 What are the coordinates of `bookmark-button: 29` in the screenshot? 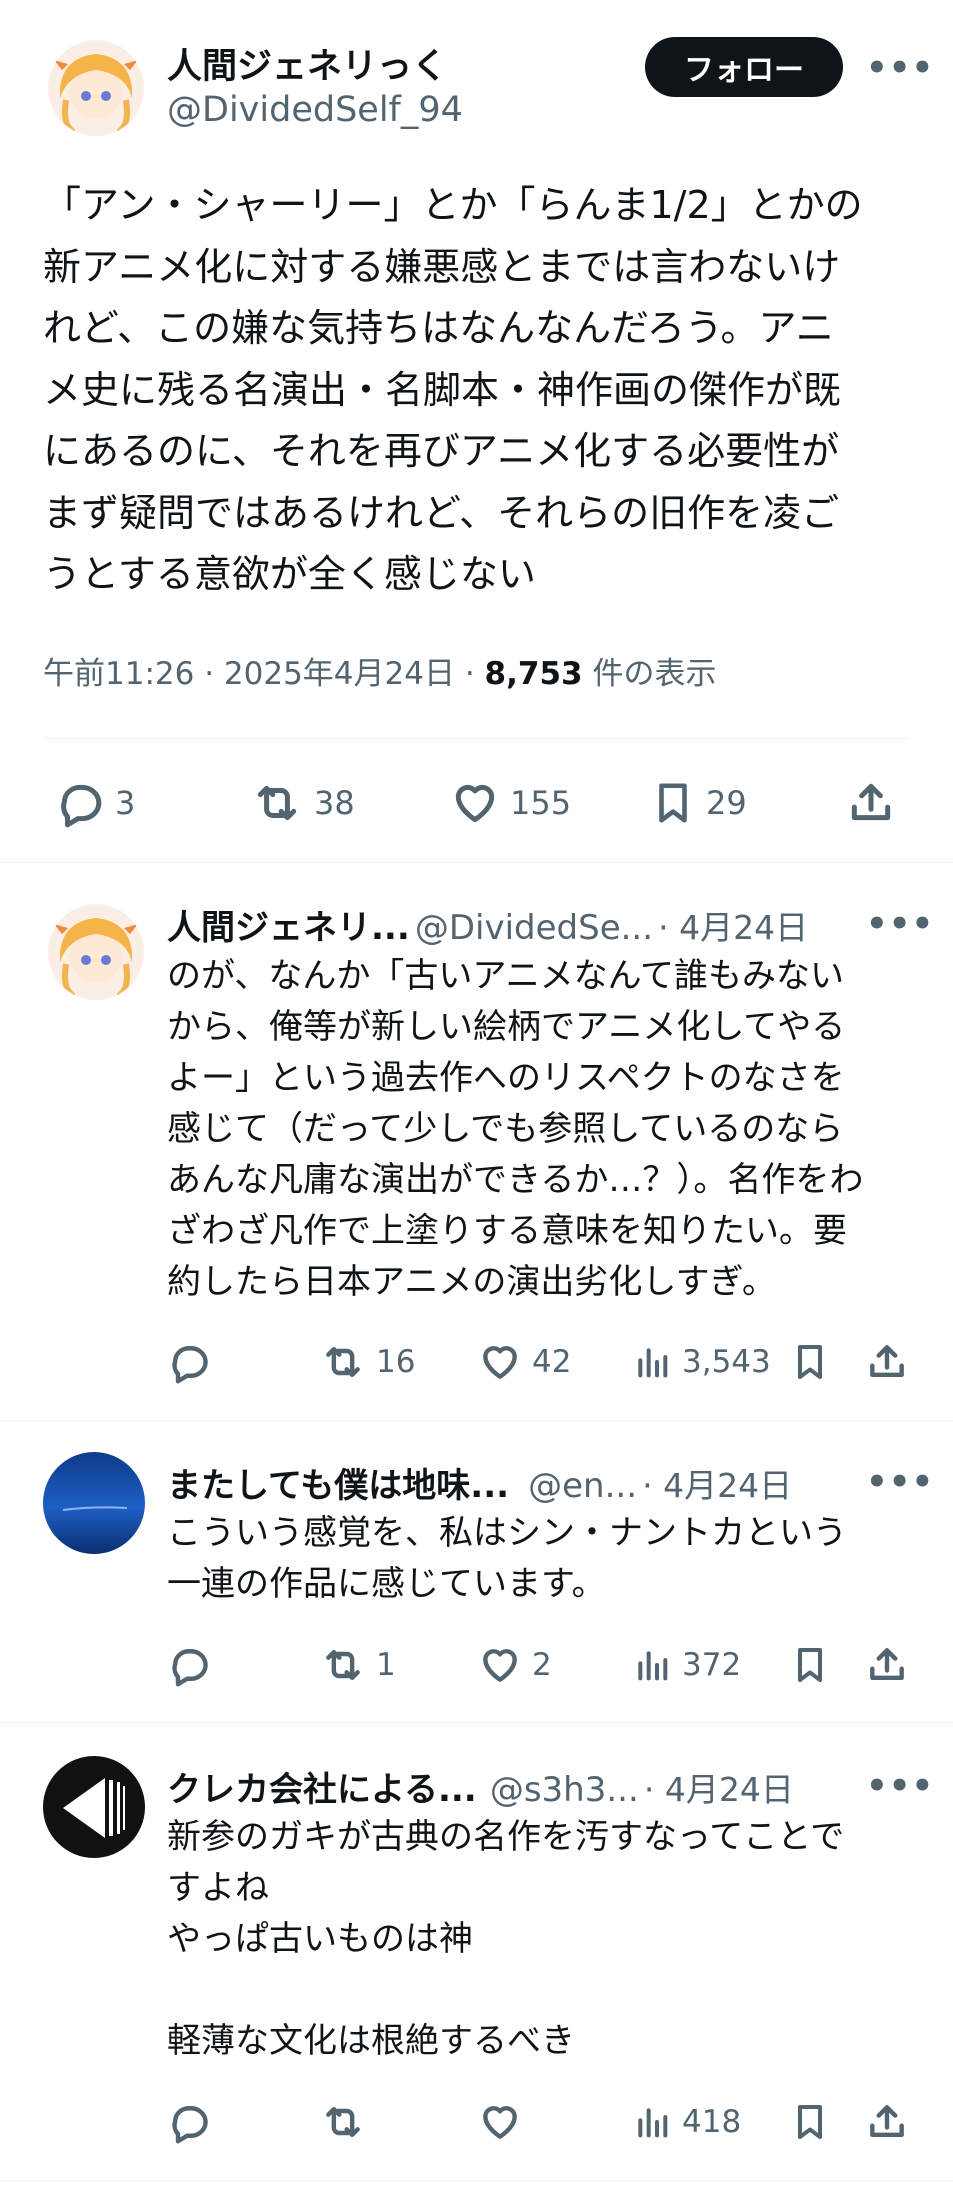 It's located at (698, 803).